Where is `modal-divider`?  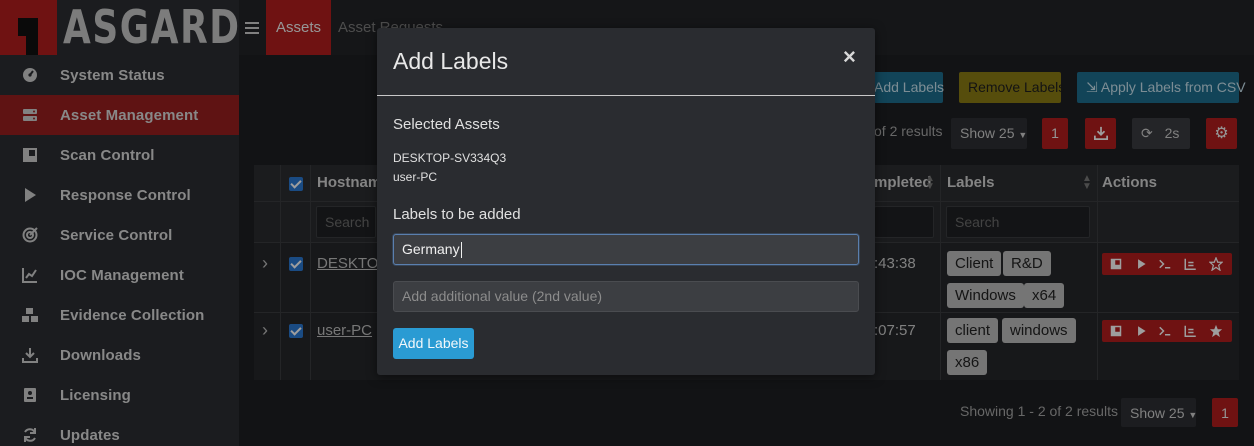 modal-divider is located at coordinates (626, 95).